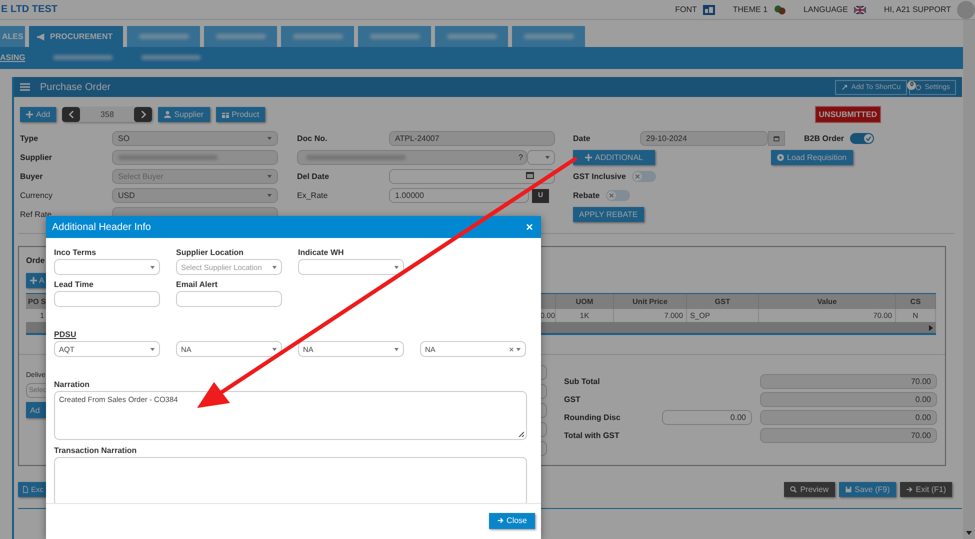 This screenshot has width=975, height=539. What do you see at coordinates (867, 489) in the screenshot?
I see `save-button: Save (F9)` at bounding box center [867, 489].